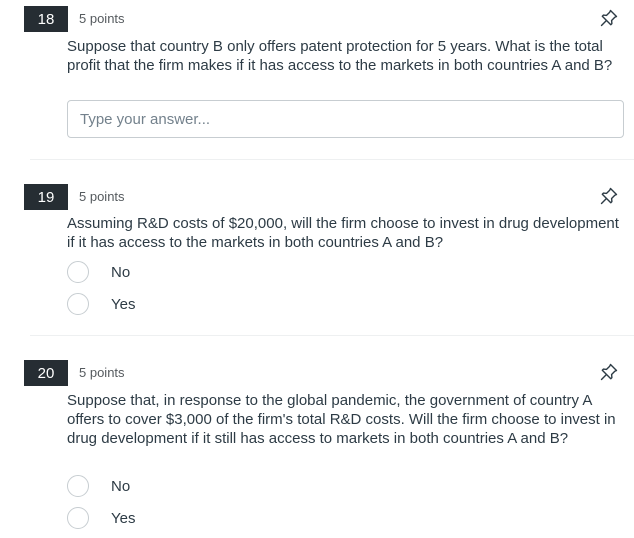  What do you see at coordinates (46, 19) in the screenshot?
I see `question-number: 18` at bounding box center [46, 19].